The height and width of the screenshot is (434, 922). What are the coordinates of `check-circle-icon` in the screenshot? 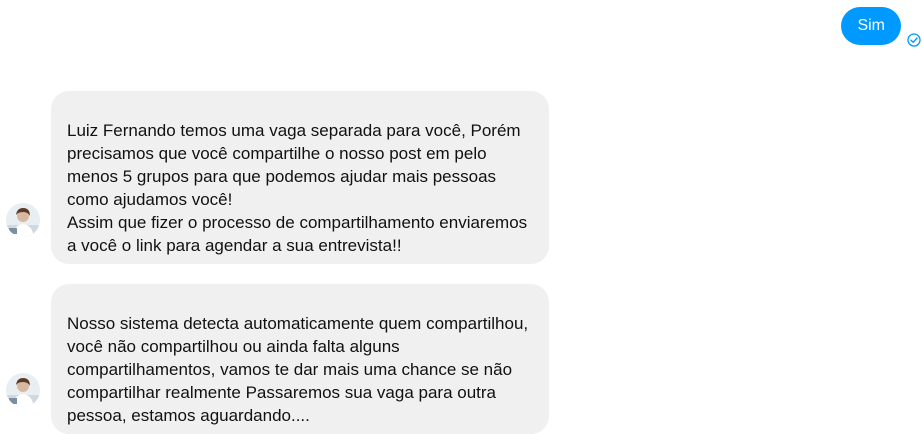 It's located at (914, 40).